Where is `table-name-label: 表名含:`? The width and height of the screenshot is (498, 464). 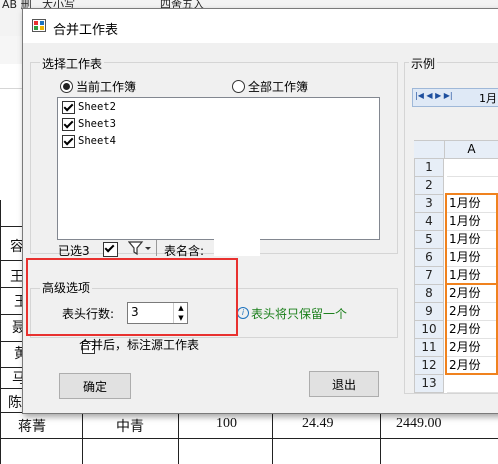
table-name-label: 表名含: is located at coordinates (184, 251).